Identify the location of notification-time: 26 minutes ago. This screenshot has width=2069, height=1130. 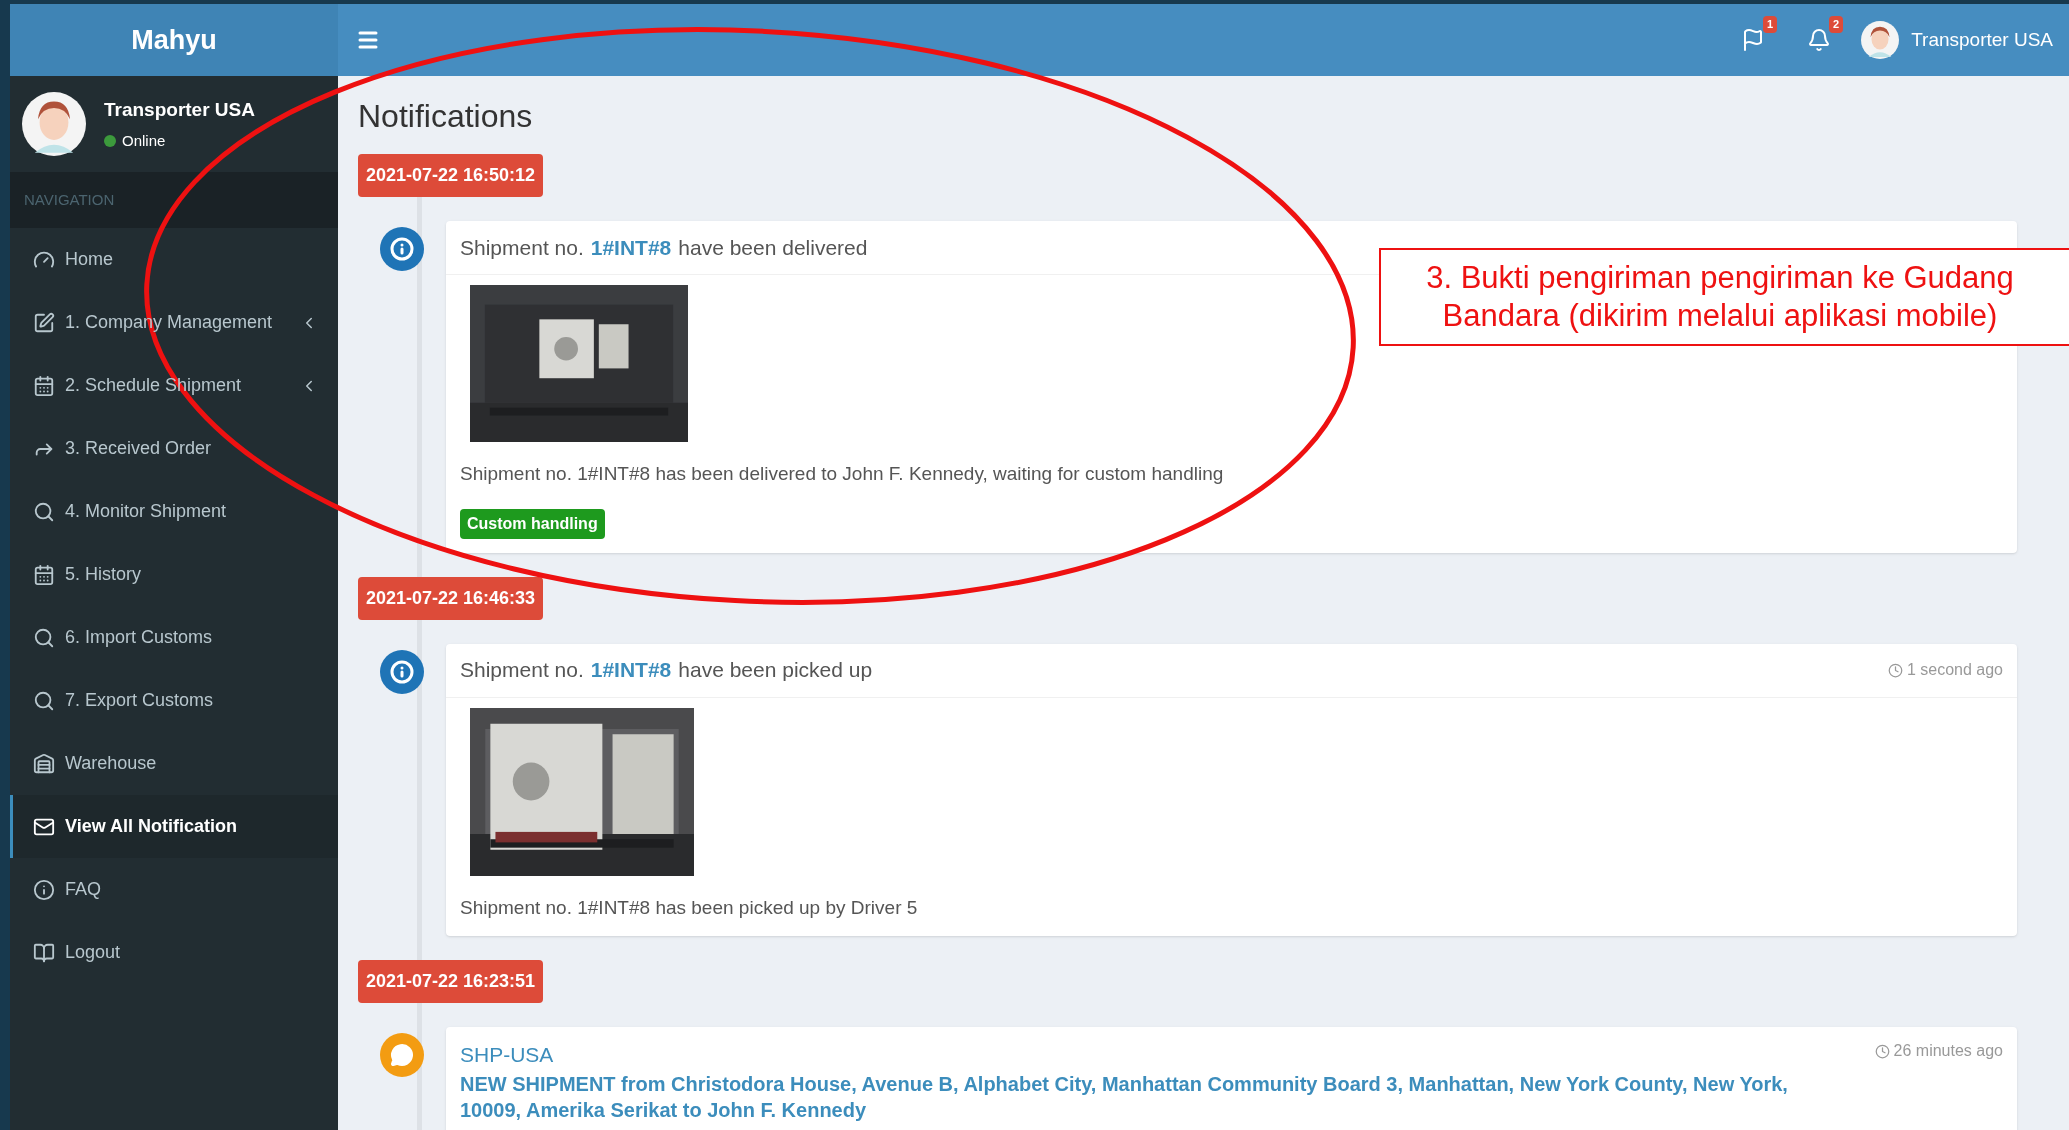
(1948, 1051).